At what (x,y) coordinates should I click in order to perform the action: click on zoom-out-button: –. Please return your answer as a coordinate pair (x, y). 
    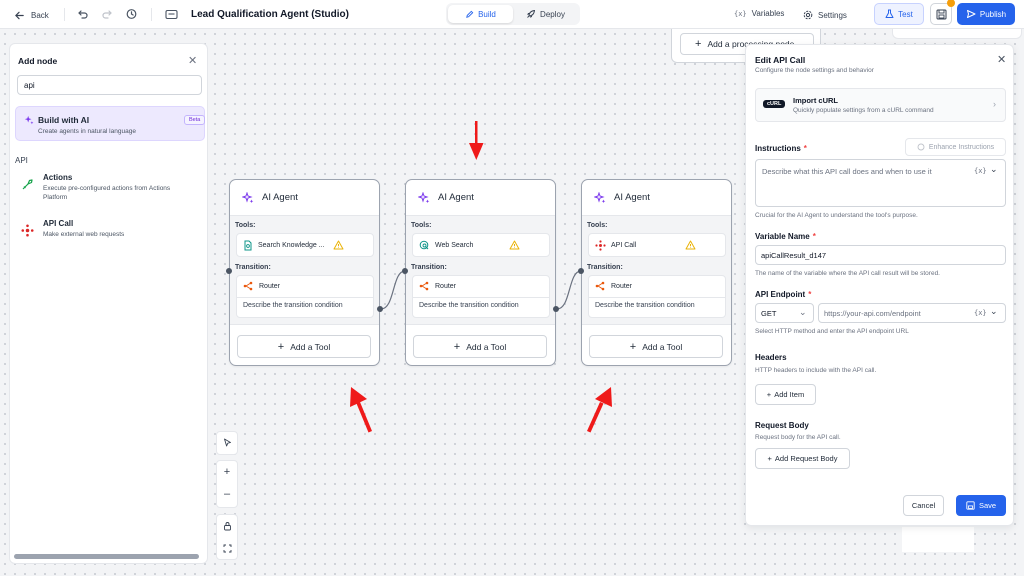
    Looking at the image, I should click on (227, 494).